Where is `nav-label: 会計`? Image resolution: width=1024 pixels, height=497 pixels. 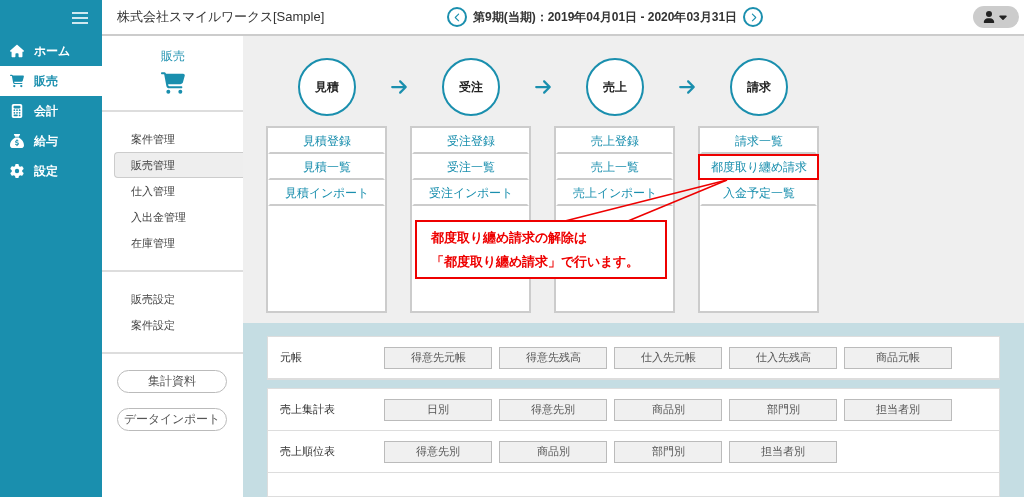 nav-label: 会計 is located at coordinates (46, 111).